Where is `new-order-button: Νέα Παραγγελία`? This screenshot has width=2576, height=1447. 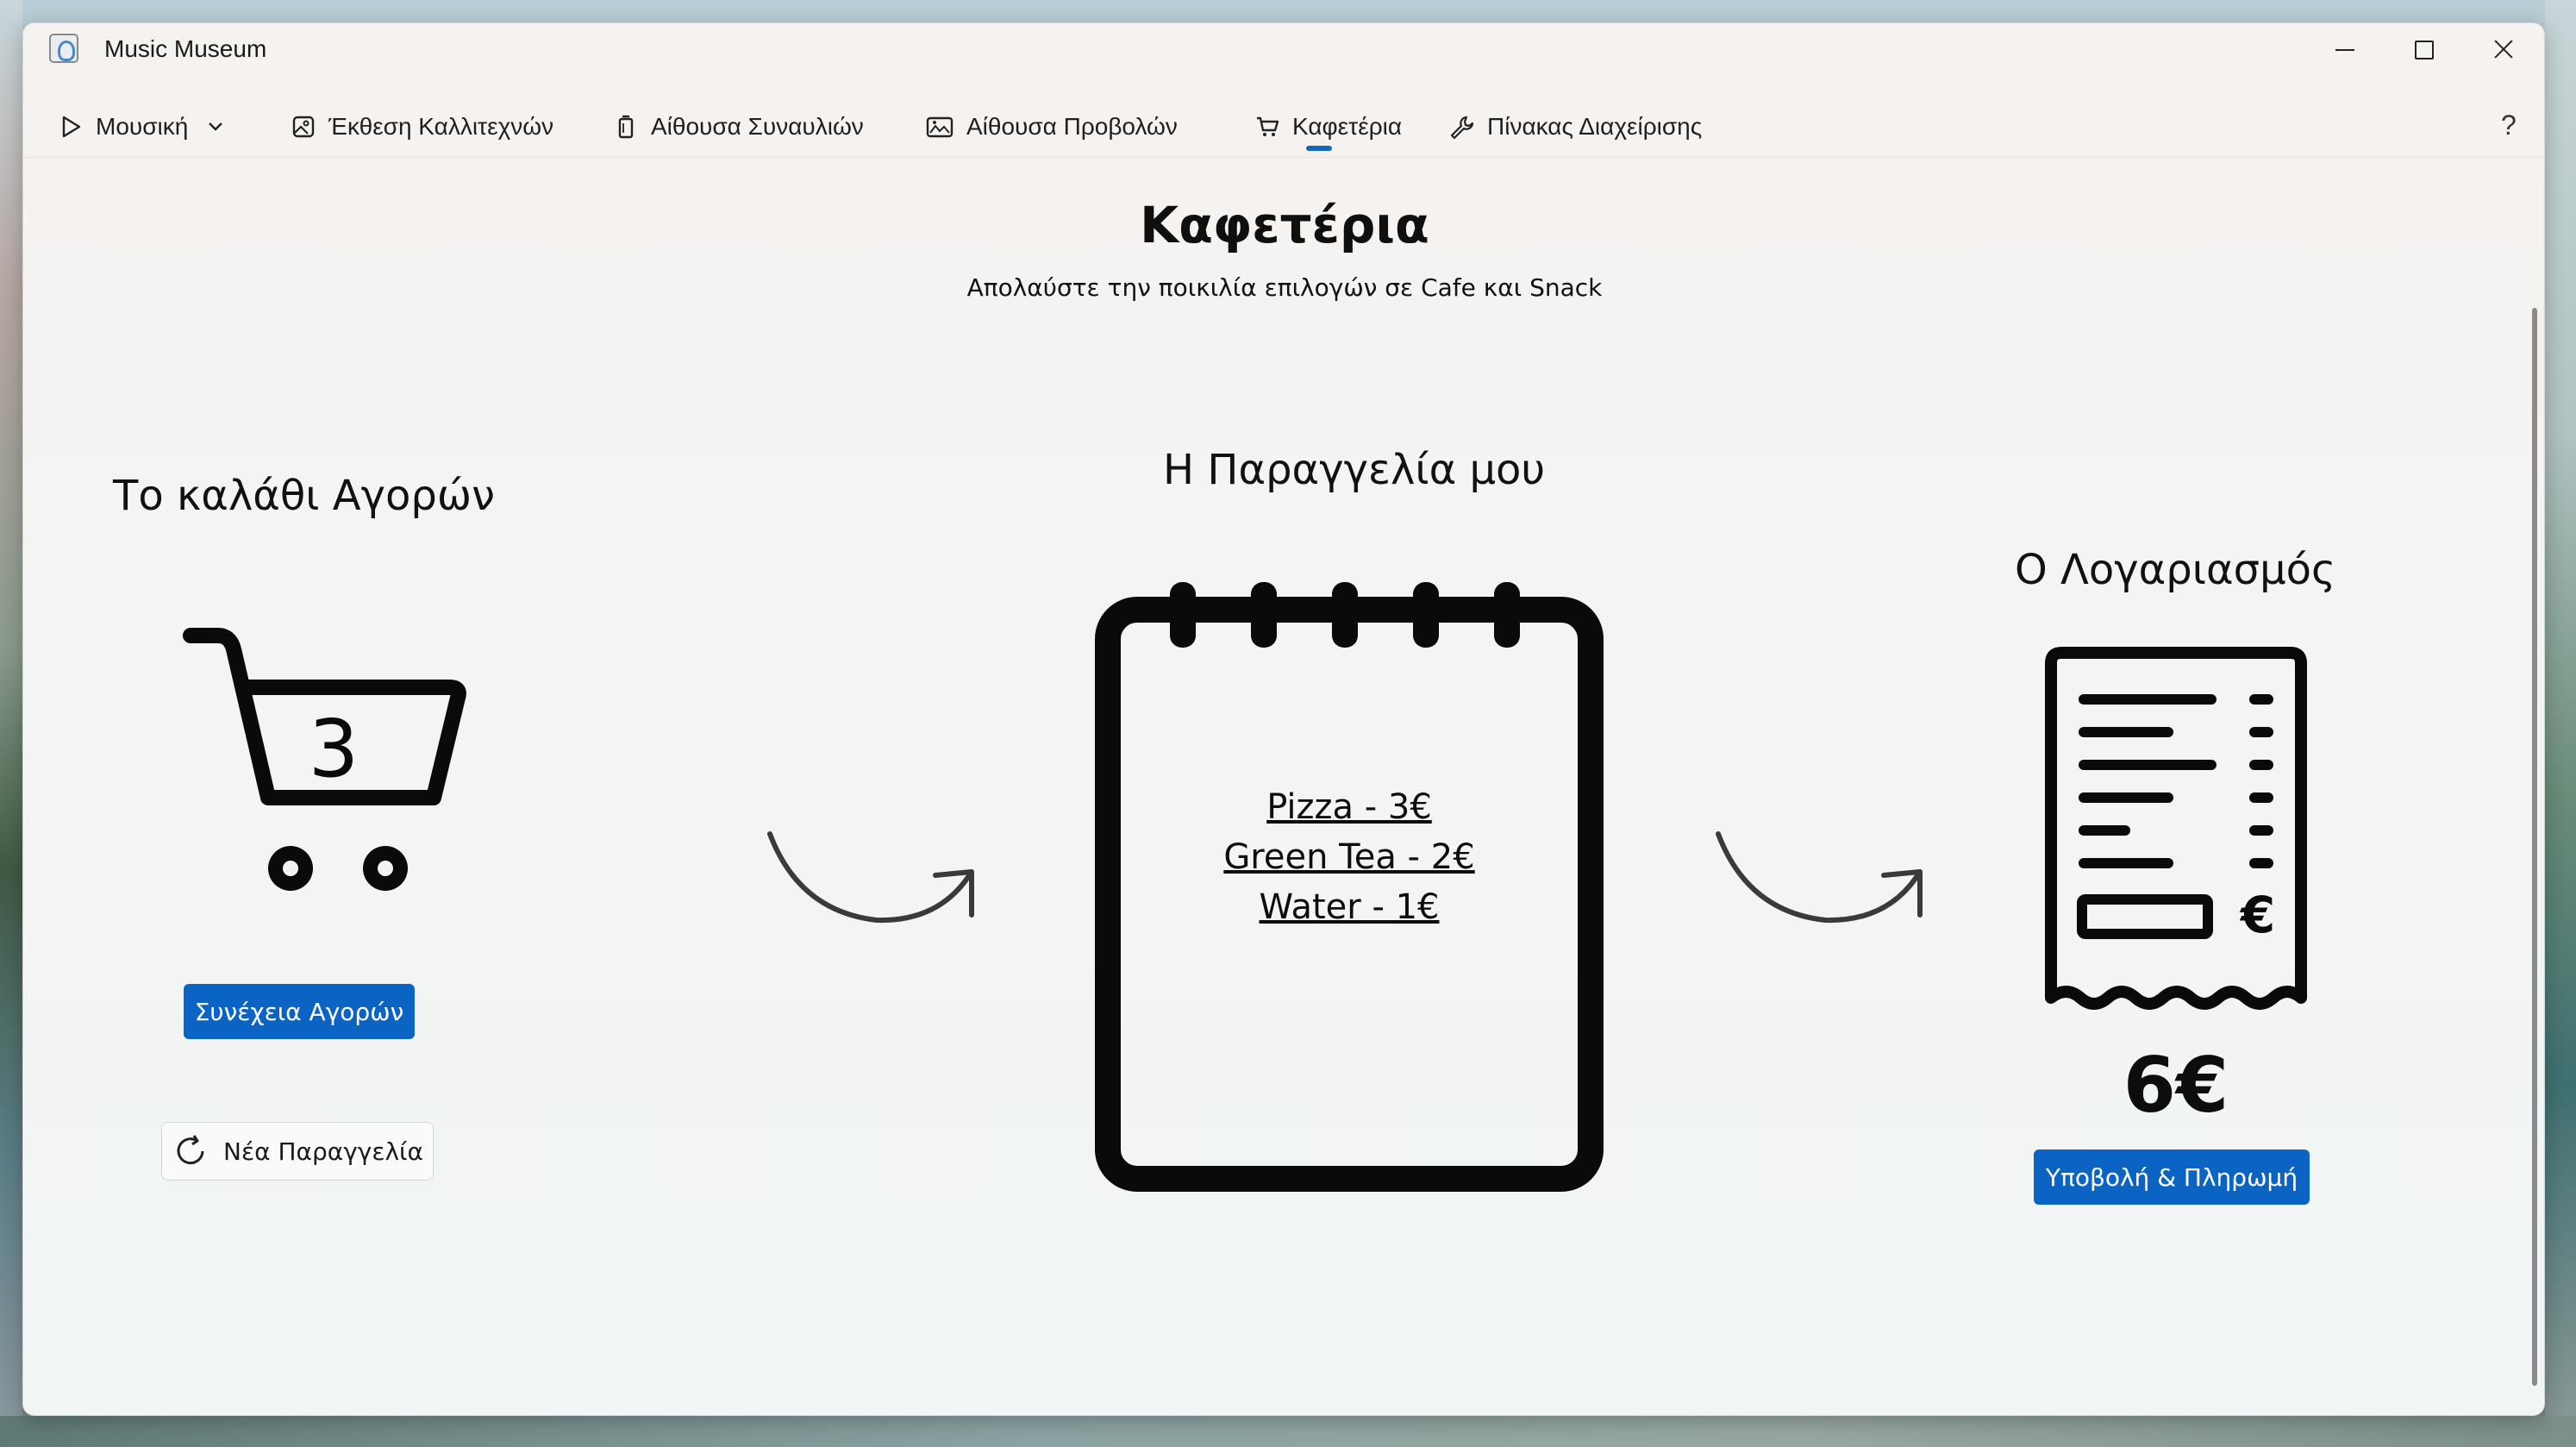
new-order-button: Νέα Παραγγελία is located at coordinates (298, 1152).